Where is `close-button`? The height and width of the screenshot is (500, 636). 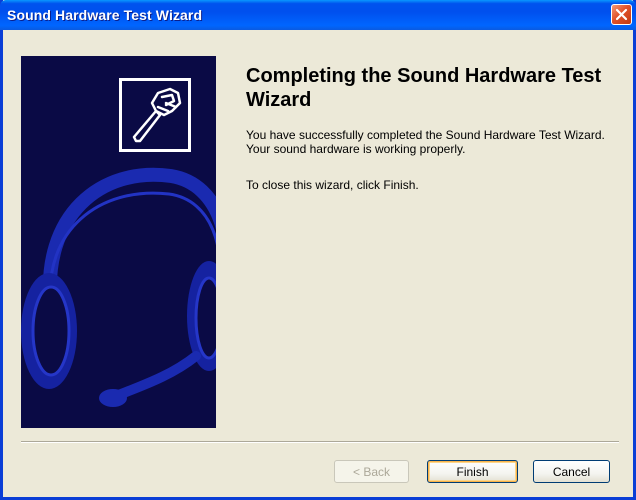 close-button is located at coordinates (621, 14).